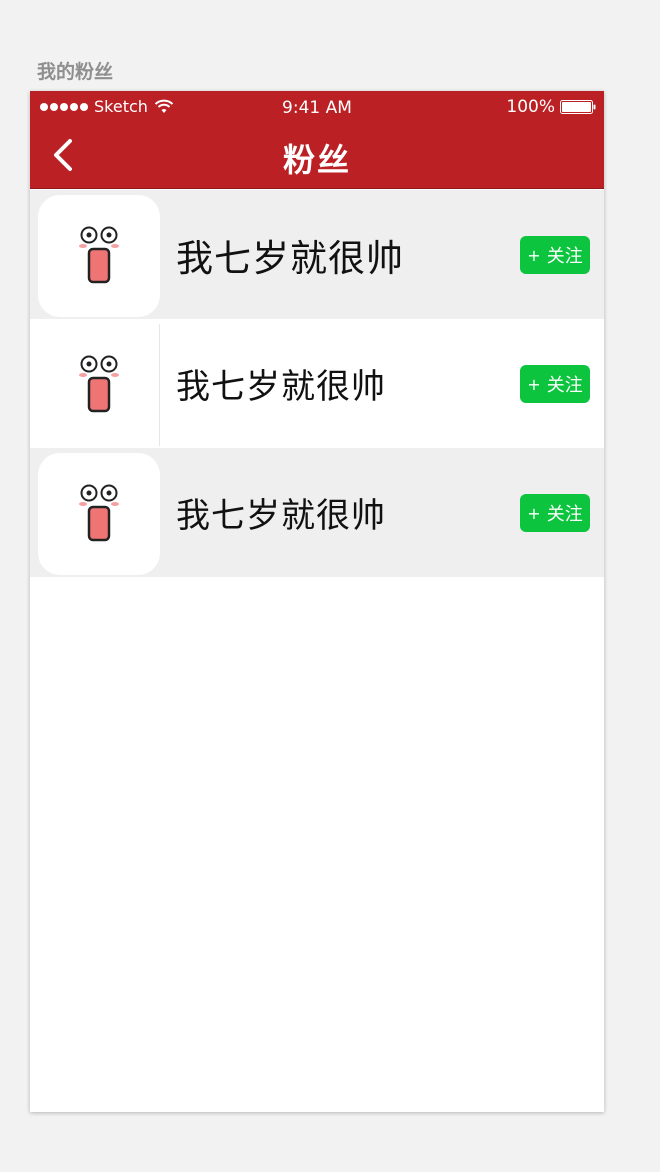  Describe the element at coordinates (316, 160) in the screenshot. I see `page-title: 粉丝` at that location.